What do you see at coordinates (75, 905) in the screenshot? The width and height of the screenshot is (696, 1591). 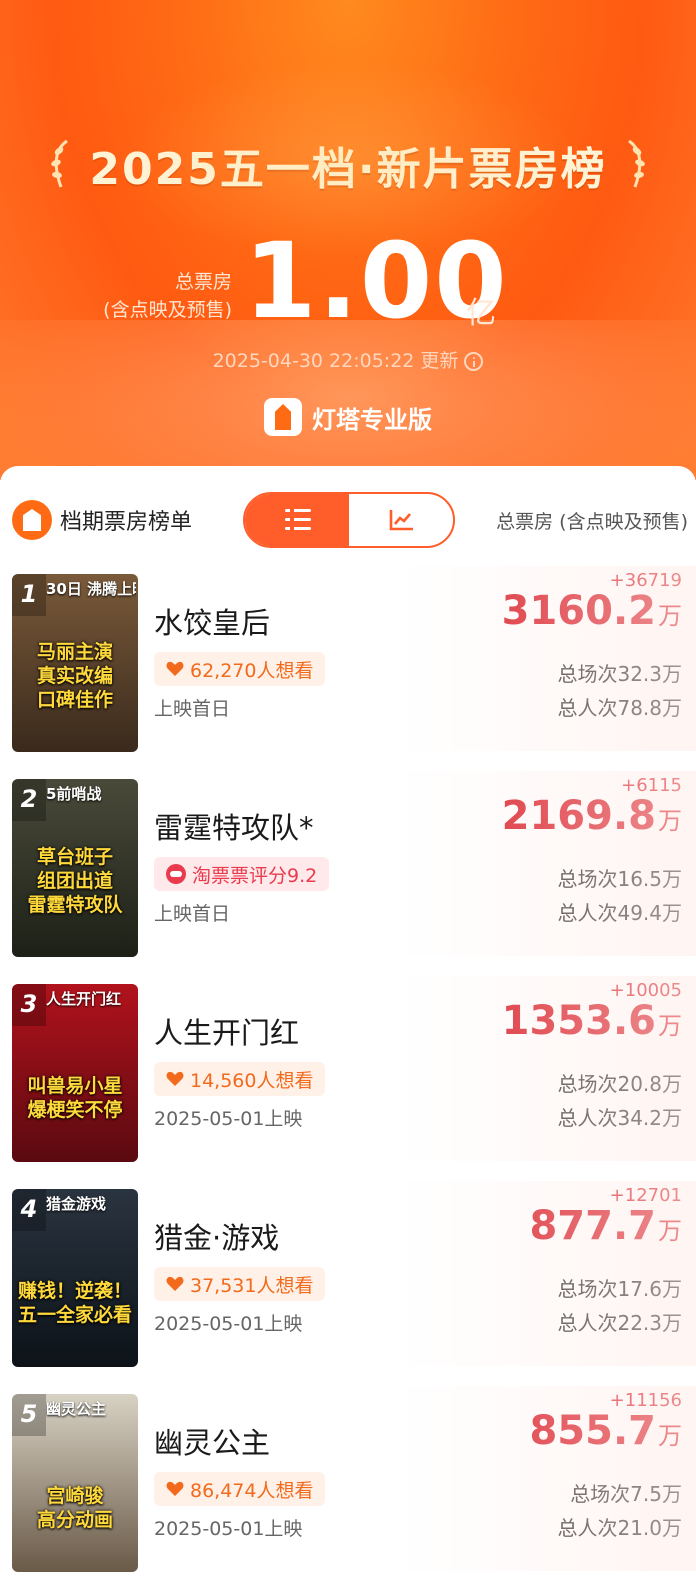 I see `poster-text-line: 雷霆特攻队` at bounding box center [75, 905].